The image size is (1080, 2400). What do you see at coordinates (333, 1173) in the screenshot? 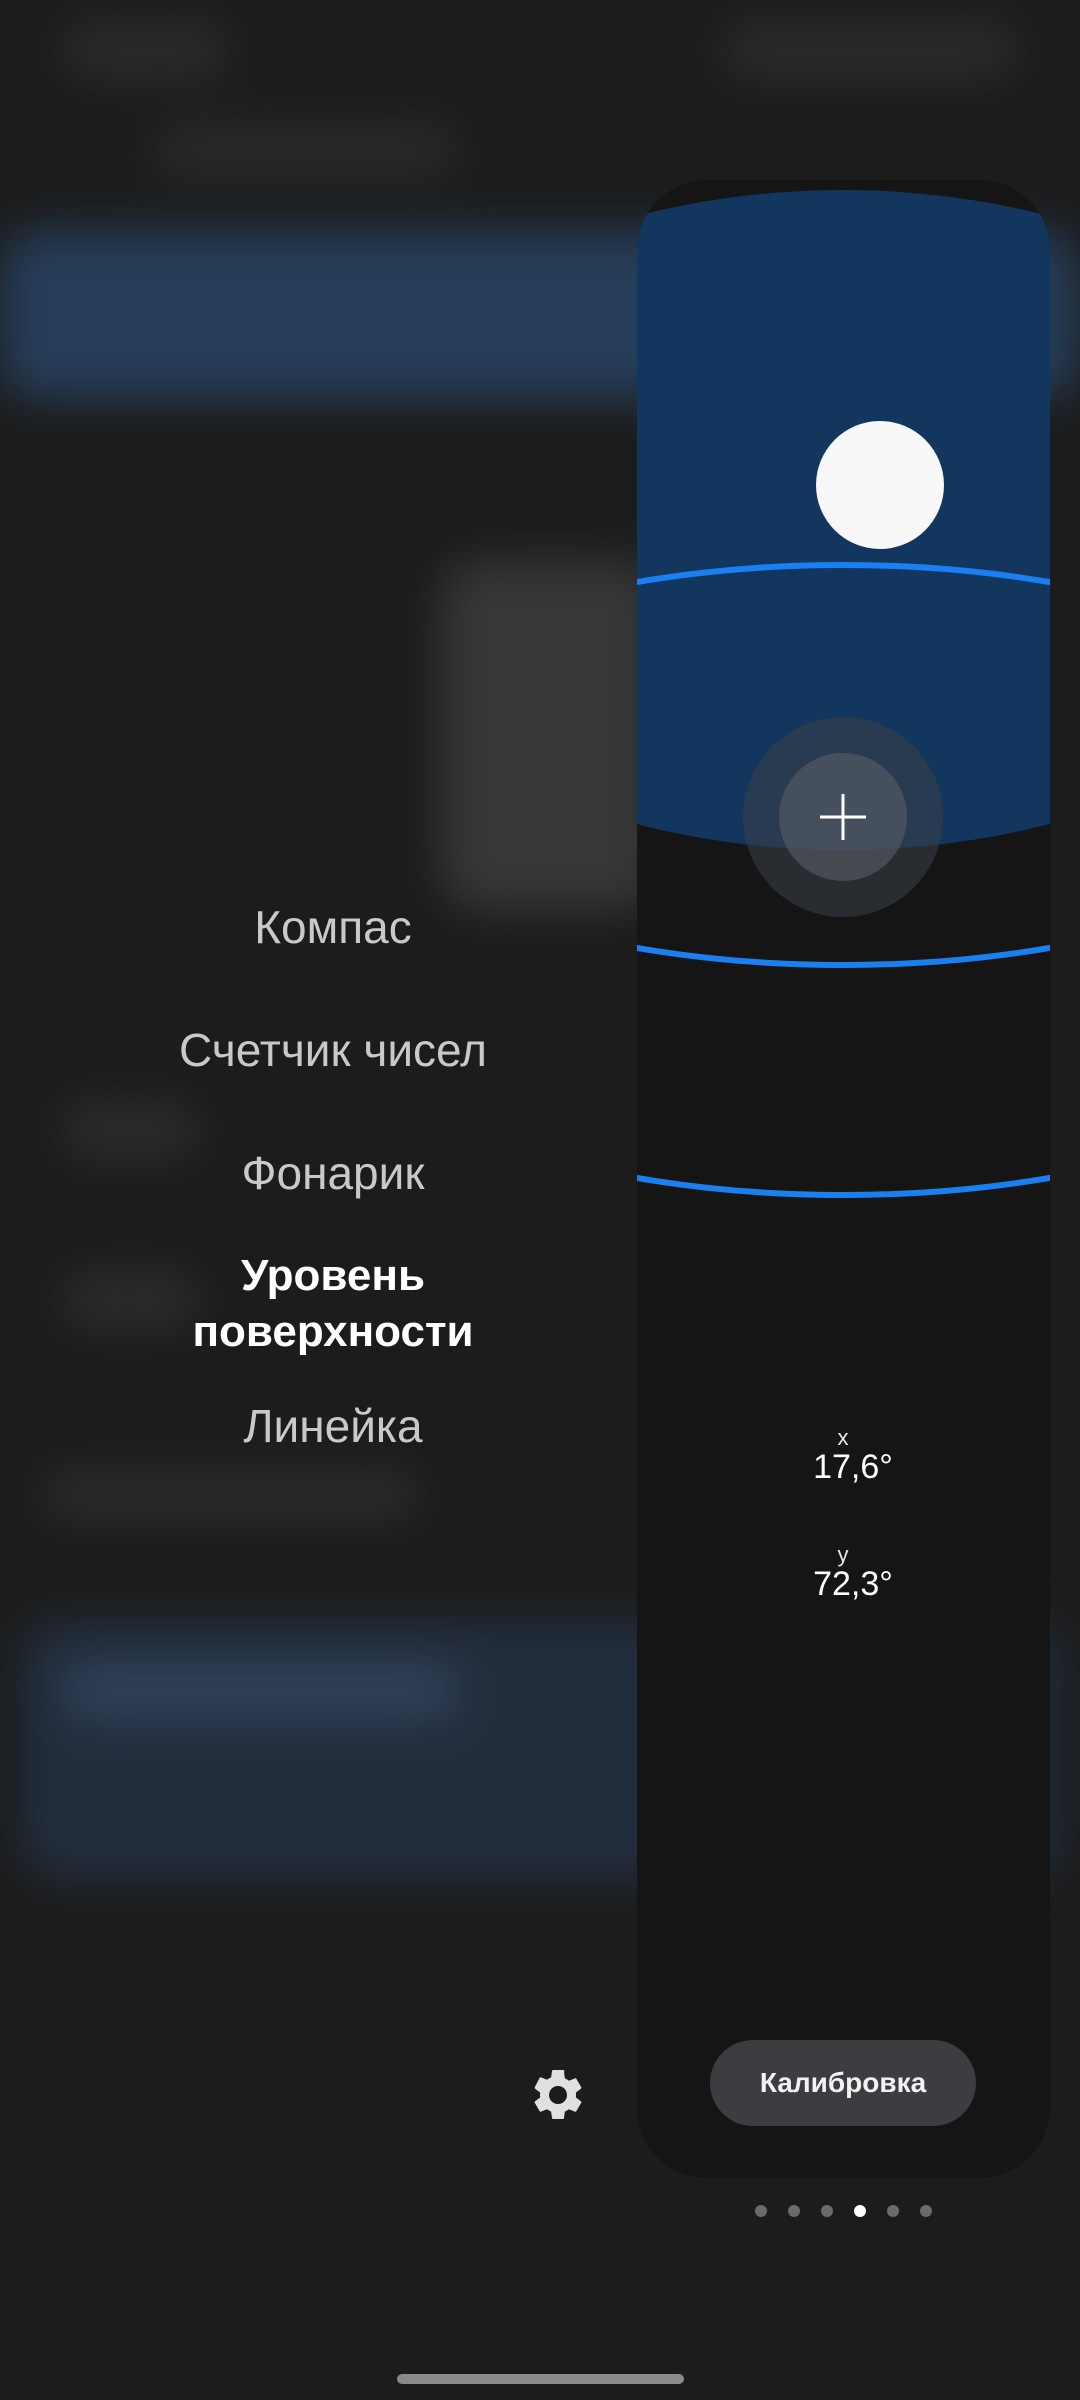
I see `menu-item-flashlight: Фонарик` at bounding box center [333, 1173].